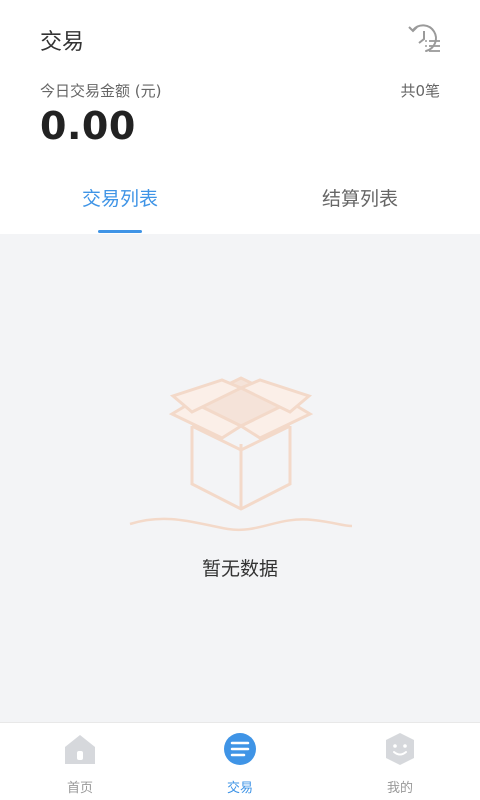 The width and height of the screenshot is (480, 800). Describe the element at coordinates (239, 569) in the screenshot. I see `empty-state-message: 暂无数据` at that location.